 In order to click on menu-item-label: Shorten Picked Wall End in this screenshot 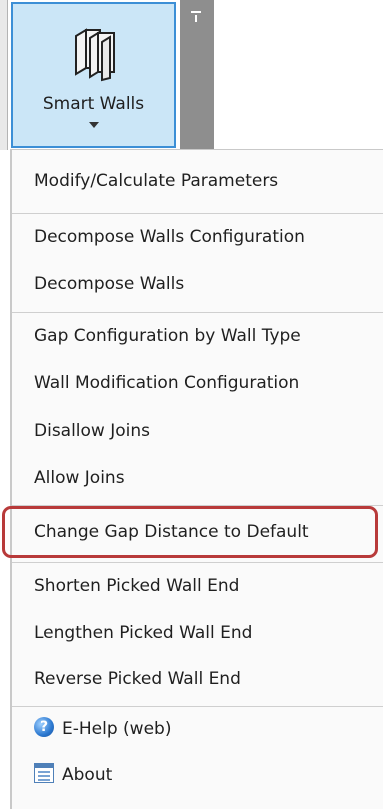, I will do `click(137, 586)`.